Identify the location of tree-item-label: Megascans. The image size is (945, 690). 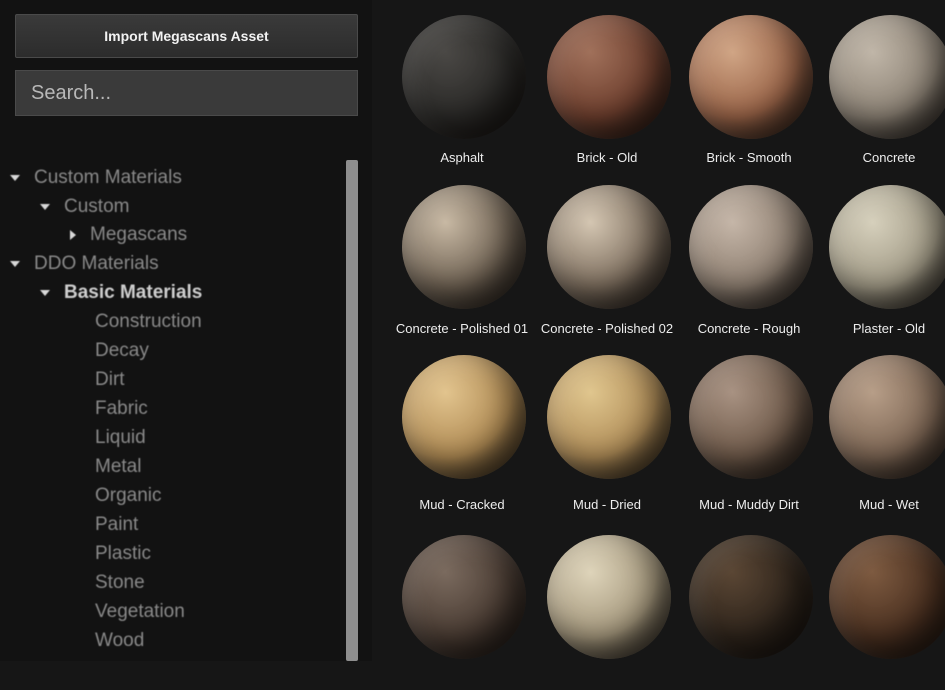
(139, 234).